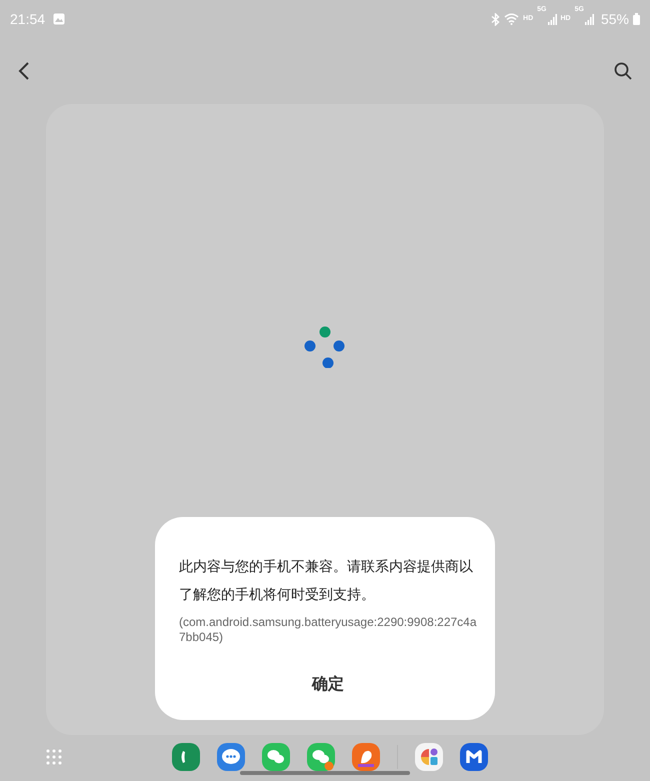  What do you see at coordinates (231, 757) in the screenshot?
I see `chat-app-icon` at bounding box center [231, 757].